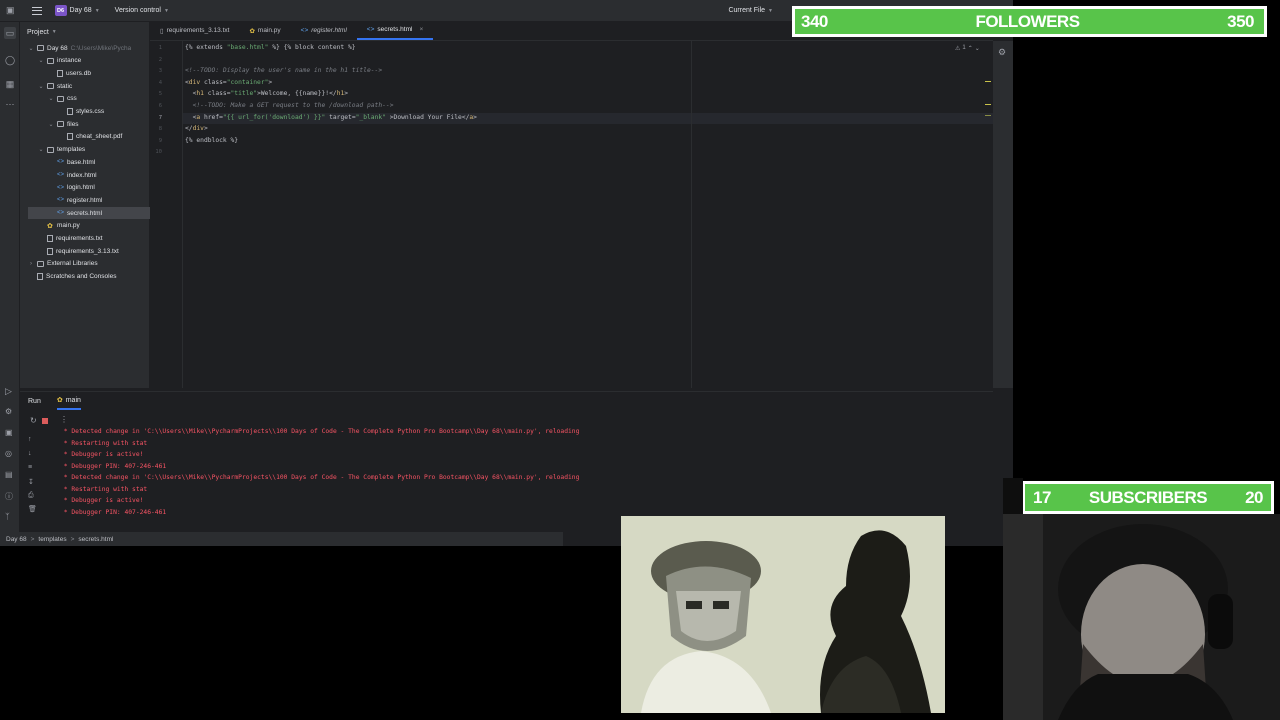 The image size is (1280, 720). Describe the element at coordinates (40, 277) in the screenshot. I see `scratches-icon` at that location.